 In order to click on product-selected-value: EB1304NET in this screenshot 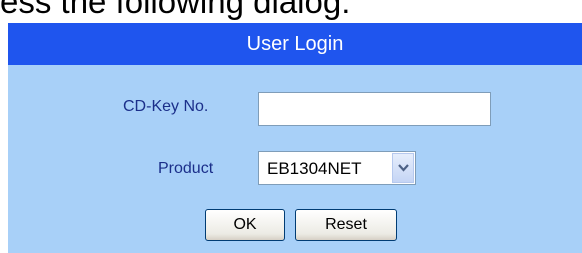, I will do `click(314, 168)`.